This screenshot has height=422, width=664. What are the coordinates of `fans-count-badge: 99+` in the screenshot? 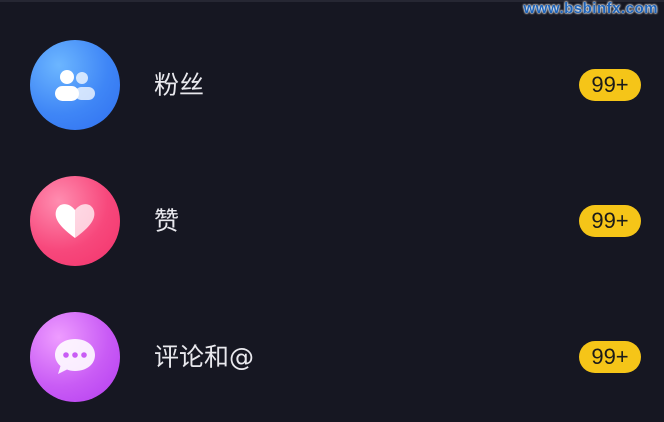 It's located at (610, 85).